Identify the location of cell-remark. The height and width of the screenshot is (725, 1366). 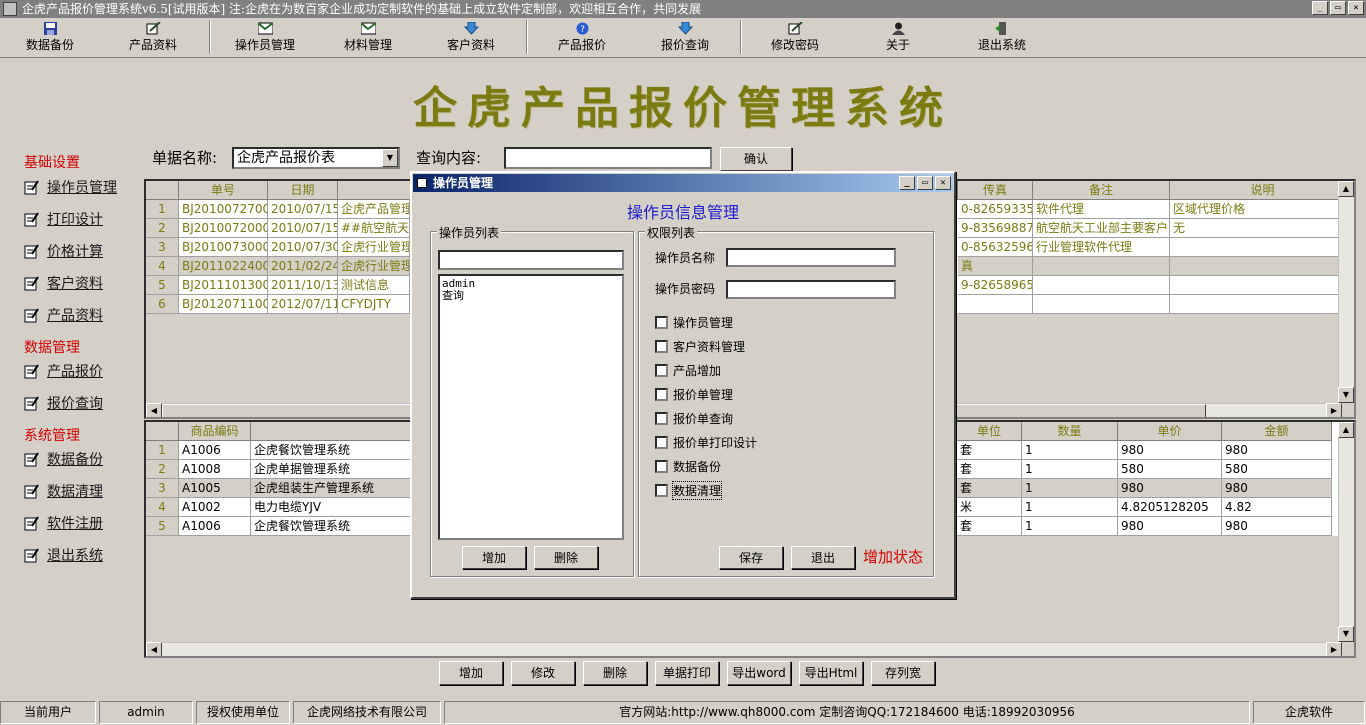
(1101, 304).